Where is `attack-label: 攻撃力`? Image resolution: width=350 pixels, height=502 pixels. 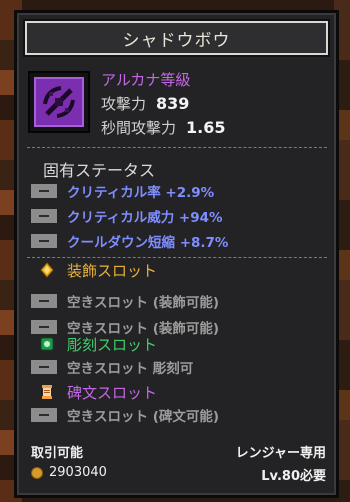 attack-label: 攻撃力 is located at coordinates (124, 104).